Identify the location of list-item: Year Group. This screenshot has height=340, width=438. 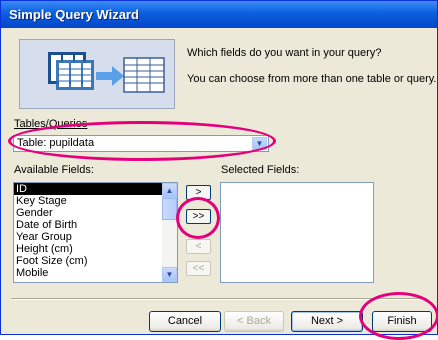
(95, 237).